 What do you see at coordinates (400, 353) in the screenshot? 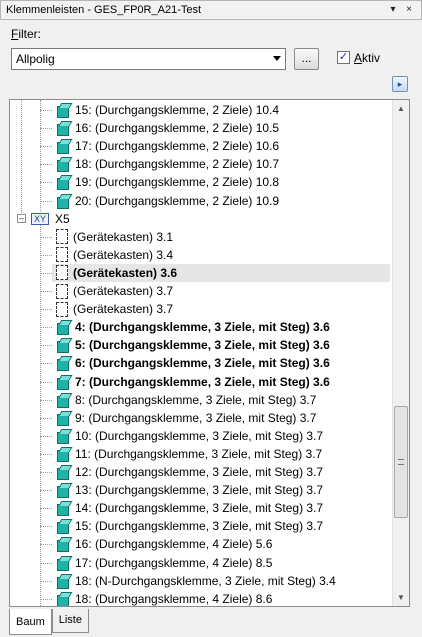
I see `vertical-scrollbar: ▲ ▼` at bounding box center [400, 353].